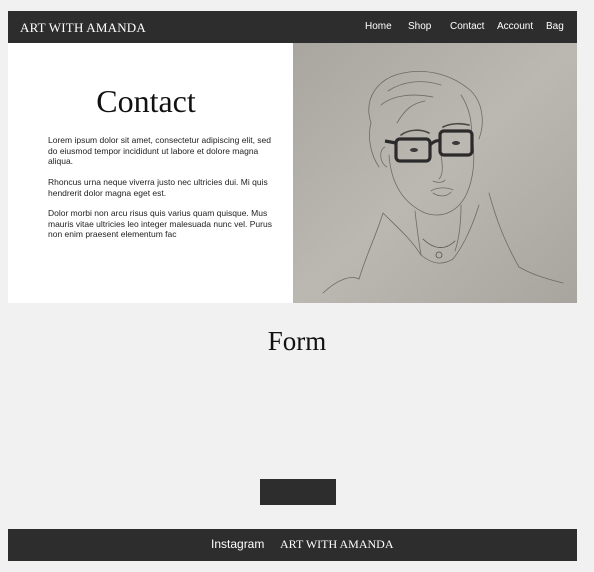  I want to click on brand-logo: ART WITH AMANDA, so click(83, 28).